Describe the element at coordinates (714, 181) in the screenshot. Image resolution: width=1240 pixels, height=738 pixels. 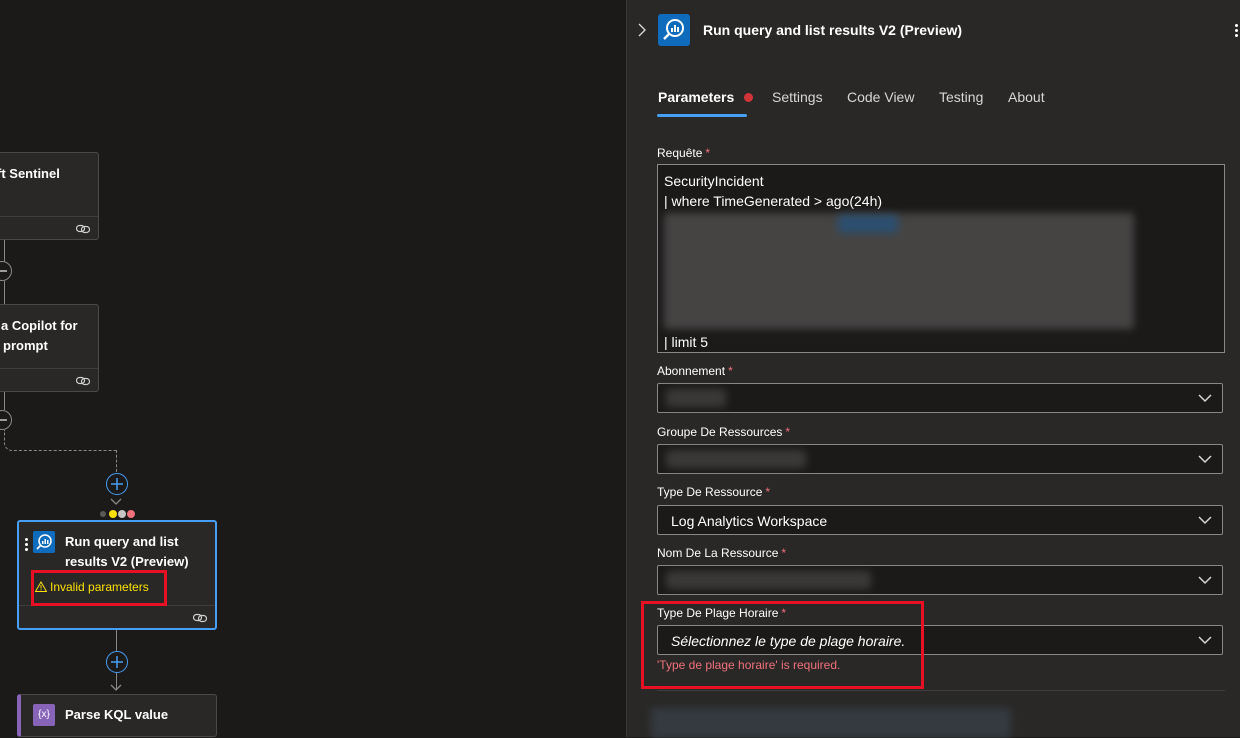
I see `query-line: SecurityIncident` at that location.